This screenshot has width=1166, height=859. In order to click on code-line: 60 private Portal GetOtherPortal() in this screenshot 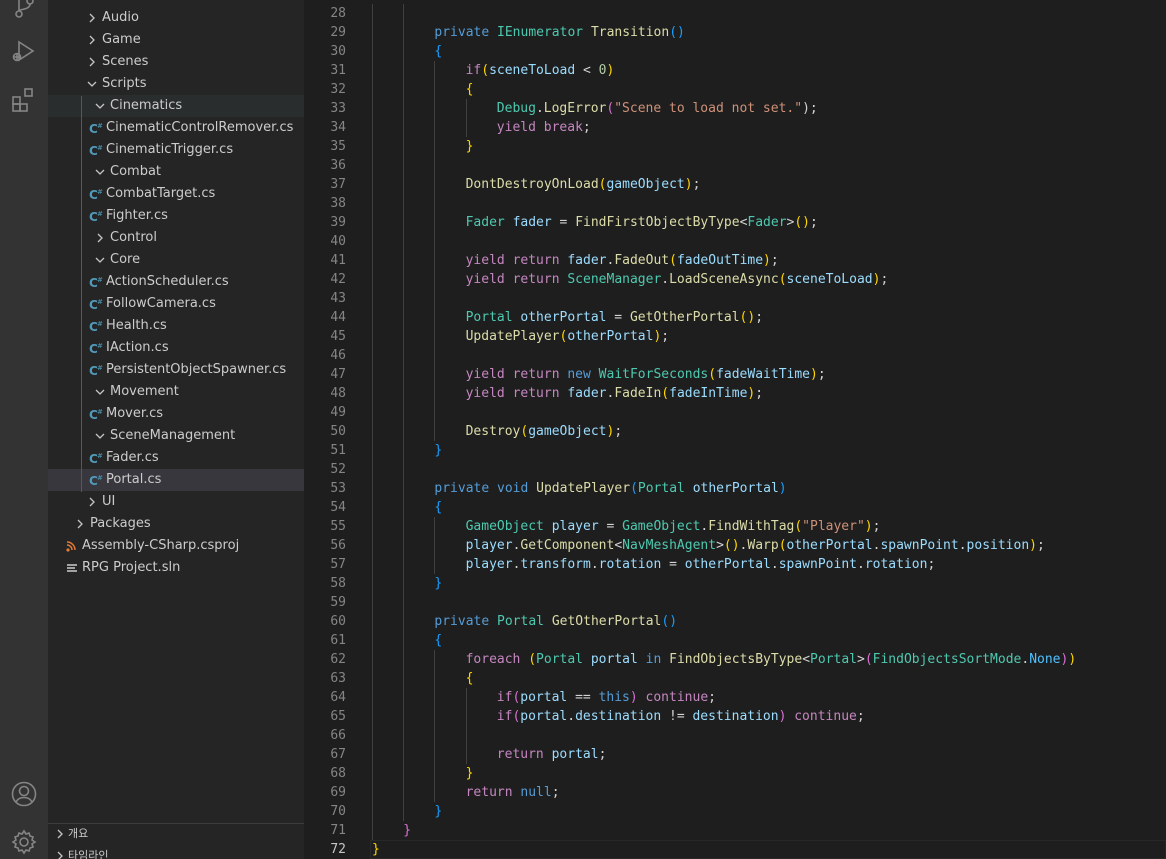, I will do `click(735, 621)`.